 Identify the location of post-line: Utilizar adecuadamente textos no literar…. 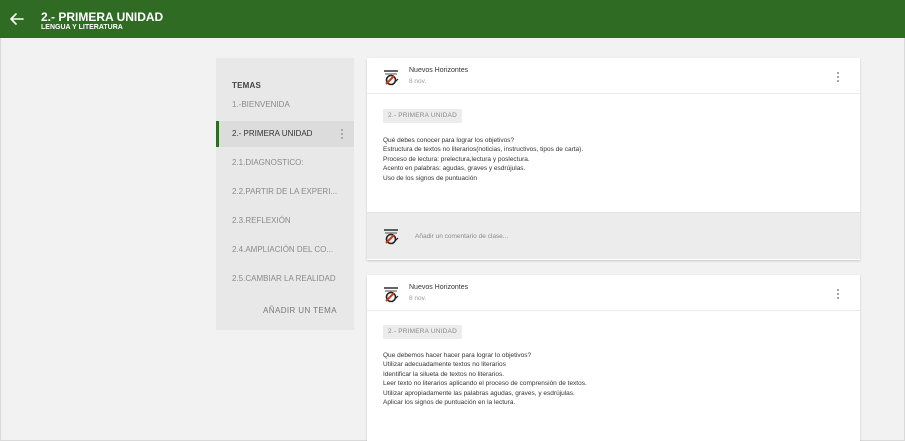
(444, 365).